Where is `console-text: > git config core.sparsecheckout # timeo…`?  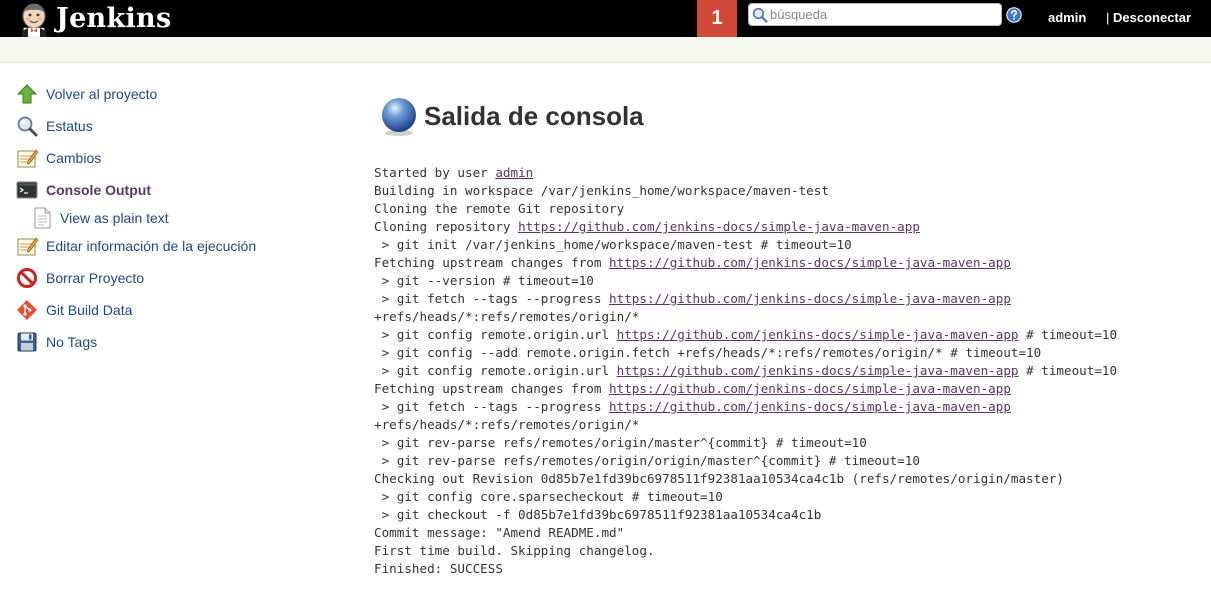 console-text: > git config core.sparsecheckout # timeo… is located at coordinates (548, 496).